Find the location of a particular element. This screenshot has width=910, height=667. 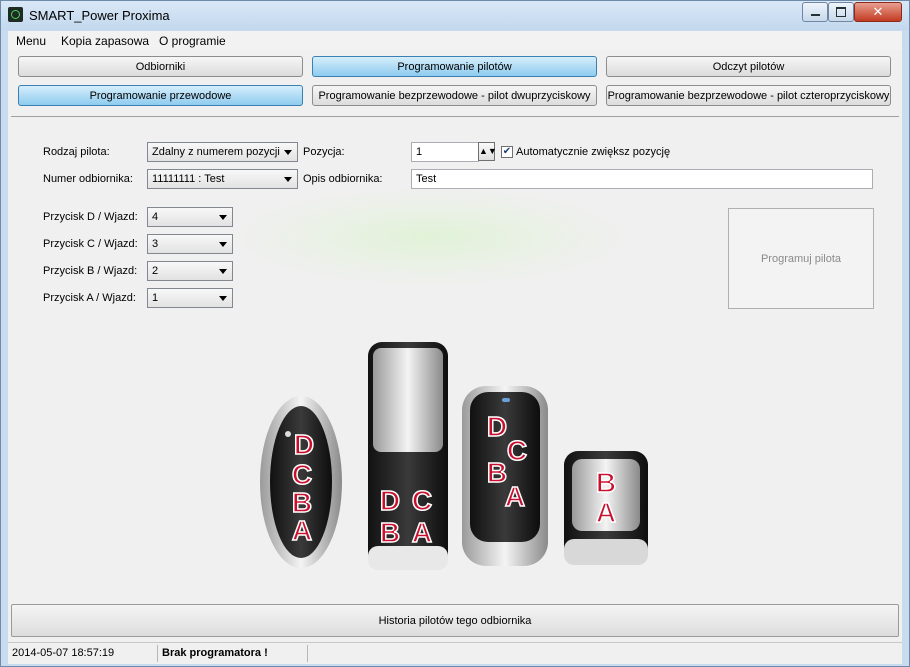

button-a-value: 1 is located at coordinates (155, 298).